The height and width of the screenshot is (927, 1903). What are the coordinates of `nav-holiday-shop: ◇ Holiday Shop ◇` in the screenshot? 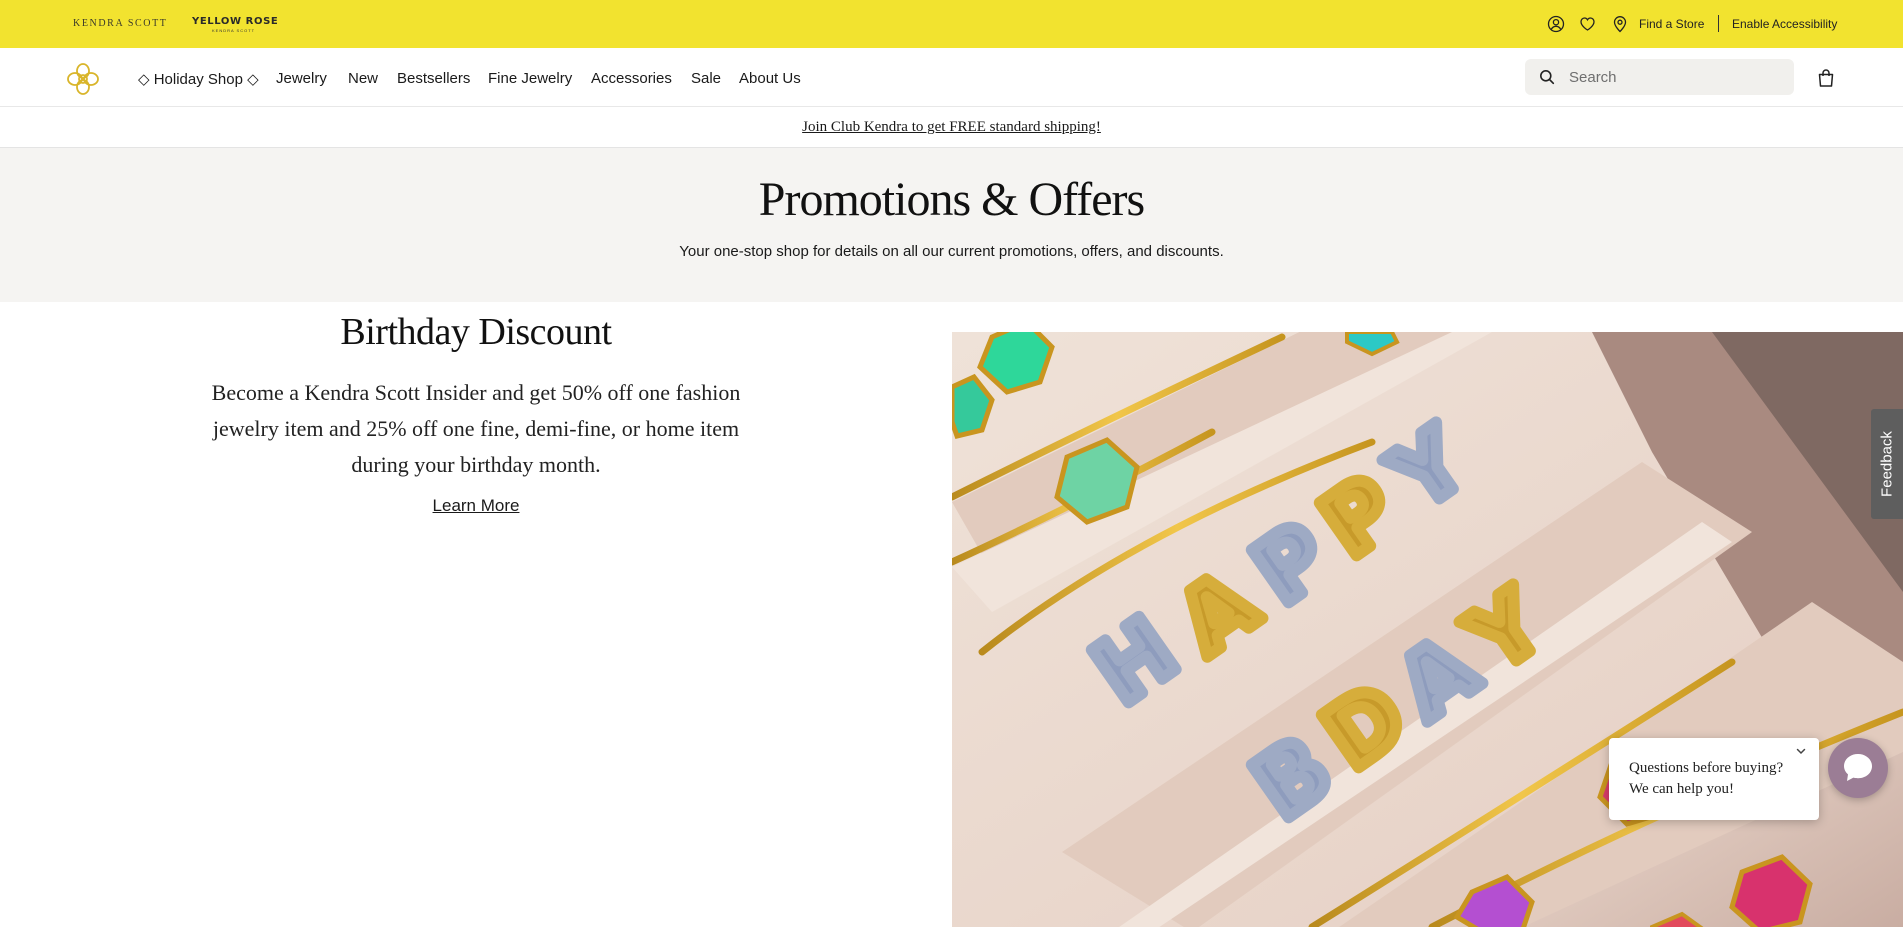 It's located at (198, 79).